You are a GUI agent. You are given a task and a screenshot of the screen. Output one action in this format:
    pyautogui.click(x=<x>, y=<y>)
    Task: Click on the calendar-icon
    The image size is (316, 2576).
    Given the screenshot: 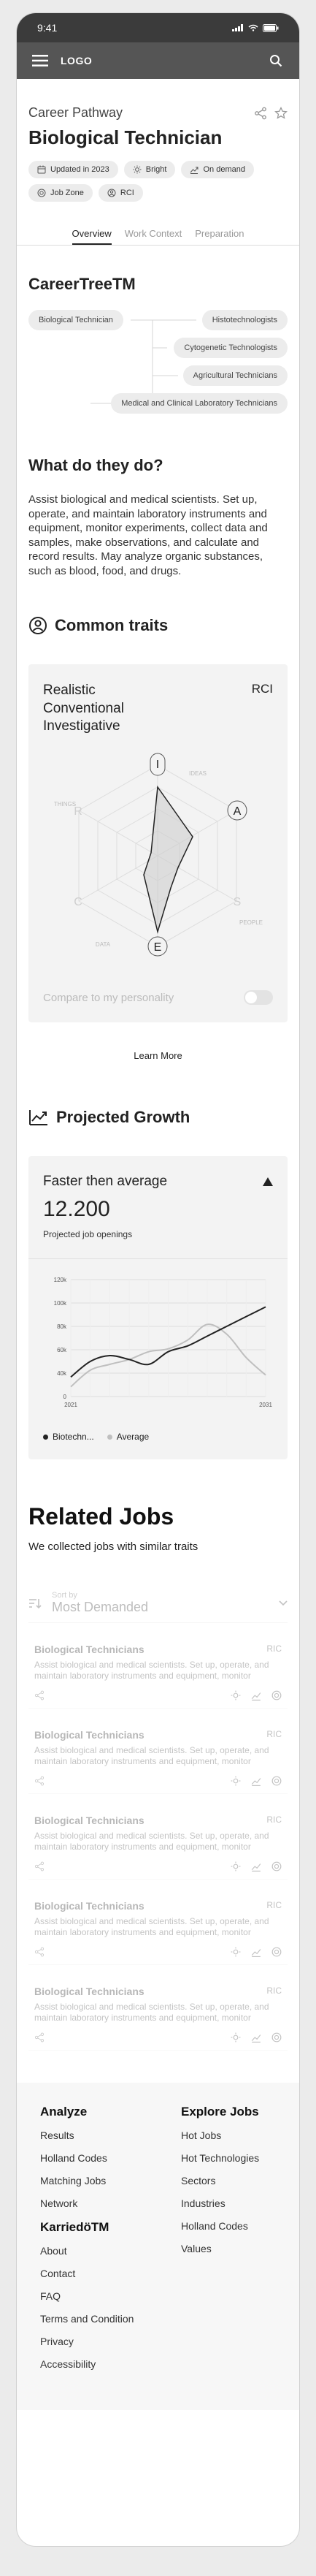 What is the action you would take?
    pyautogui.click(x=41, y=169)
    